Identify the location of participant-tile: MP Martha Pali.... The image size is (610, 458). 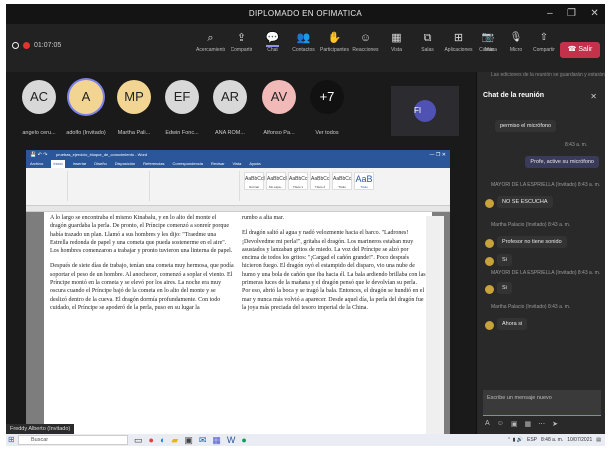
(134, 108).